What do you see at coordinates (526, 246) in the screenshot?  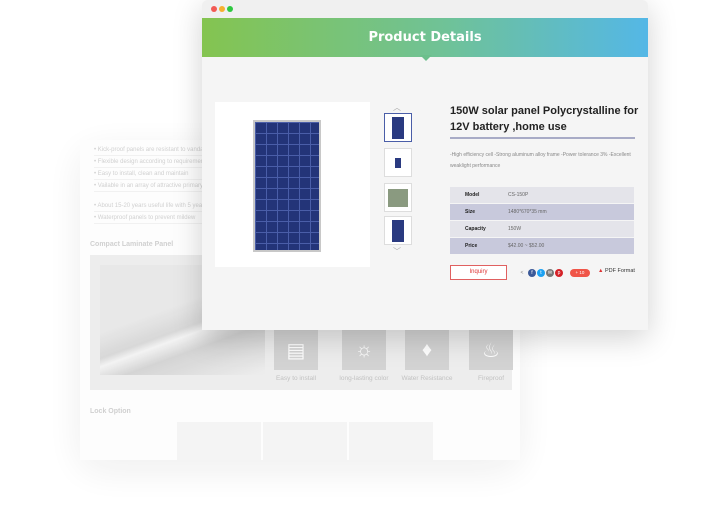 I see `spec-value: $42.00 ~ $52.00` at bounding box center [526, 246].